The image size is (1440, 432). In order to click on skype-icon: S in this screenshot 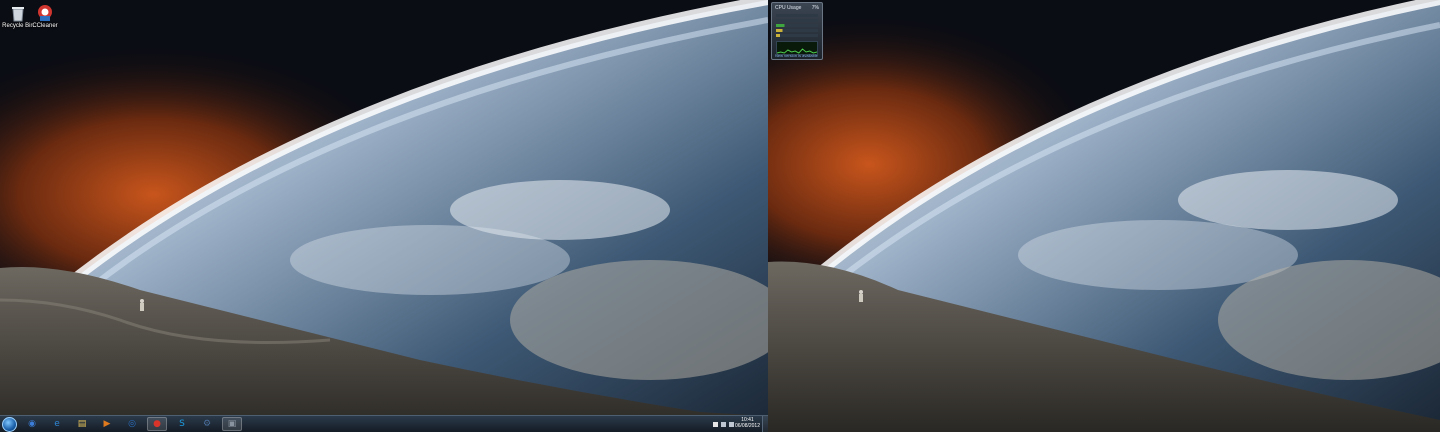, I will do `click(182, 424)`.